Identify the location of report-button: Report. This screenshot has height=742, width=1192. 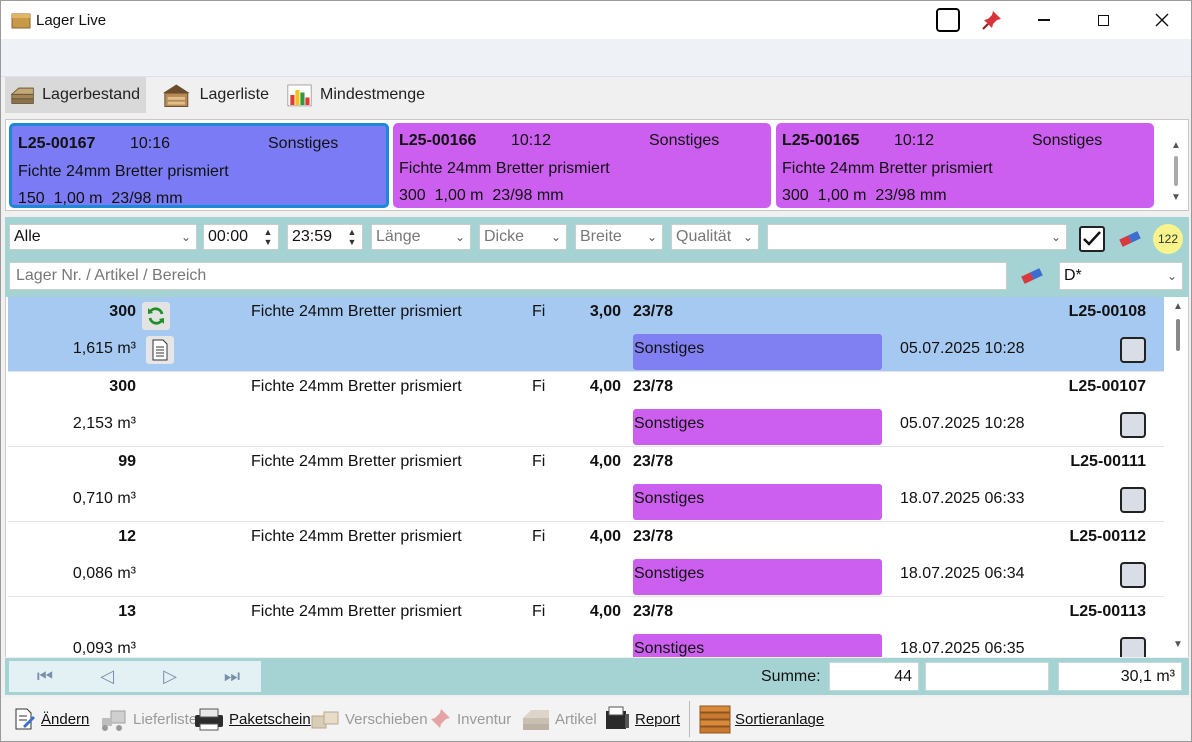
(641, 719).